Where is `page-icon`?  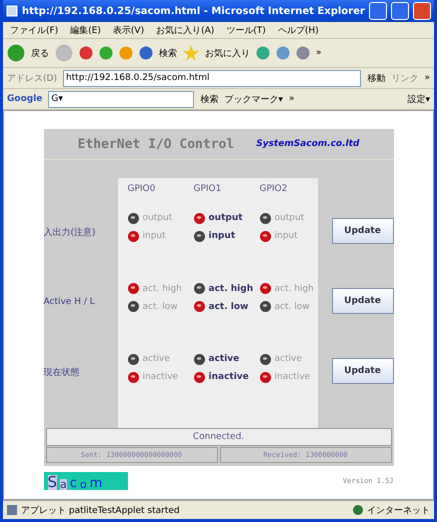 page-icon is located at coordinates (12, 11).